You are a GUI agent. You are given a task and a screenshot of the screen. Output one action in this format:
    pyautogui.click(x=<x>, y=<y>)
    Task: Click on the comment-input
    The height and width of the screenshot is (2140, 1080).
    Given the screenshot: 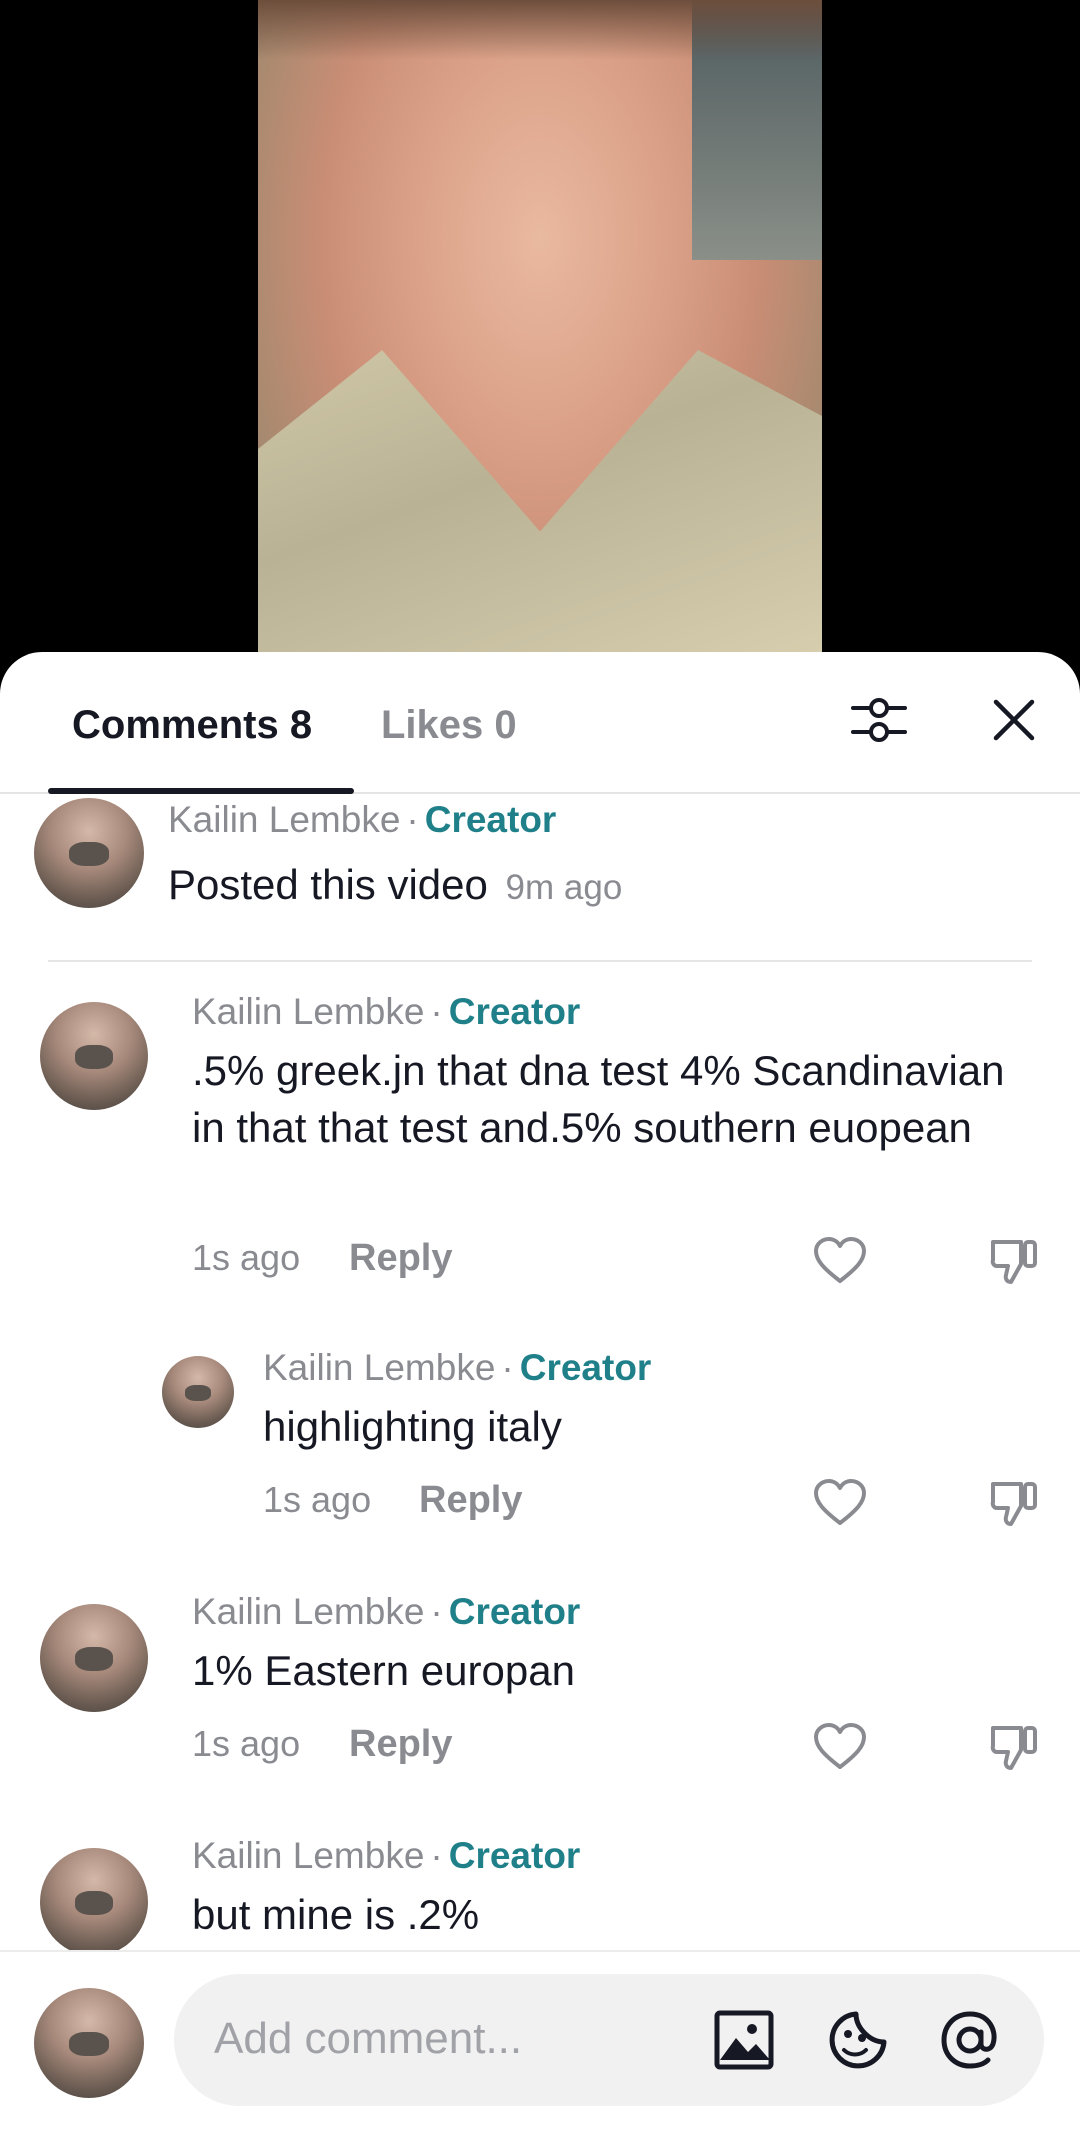 What is the action you would take?
    pyautogui.click(x=444, y=2039)
    